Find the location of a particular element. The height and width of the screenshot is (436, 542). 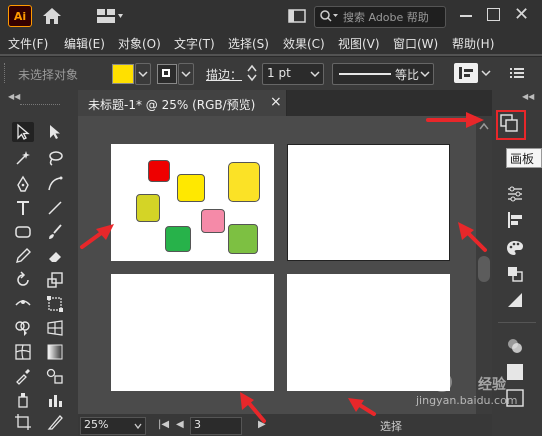

watermark-text-top: 经验 is located at coordinates (492, 385).